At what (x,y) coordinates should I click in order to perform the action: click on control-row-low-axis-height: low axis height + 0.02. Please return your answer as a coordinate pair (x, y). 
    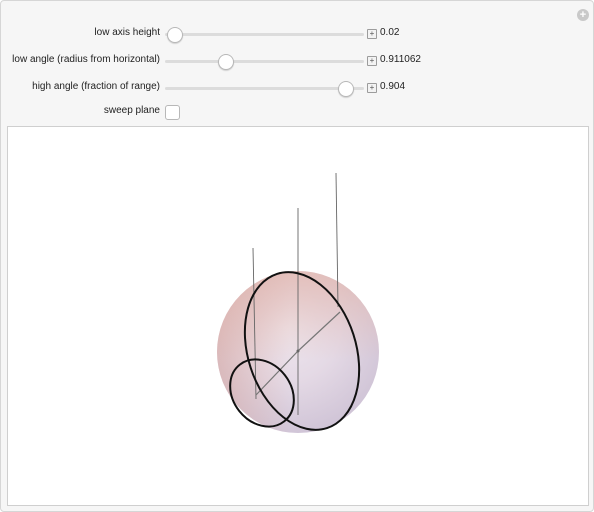
    Looking at the image, I should click on (297, 34).